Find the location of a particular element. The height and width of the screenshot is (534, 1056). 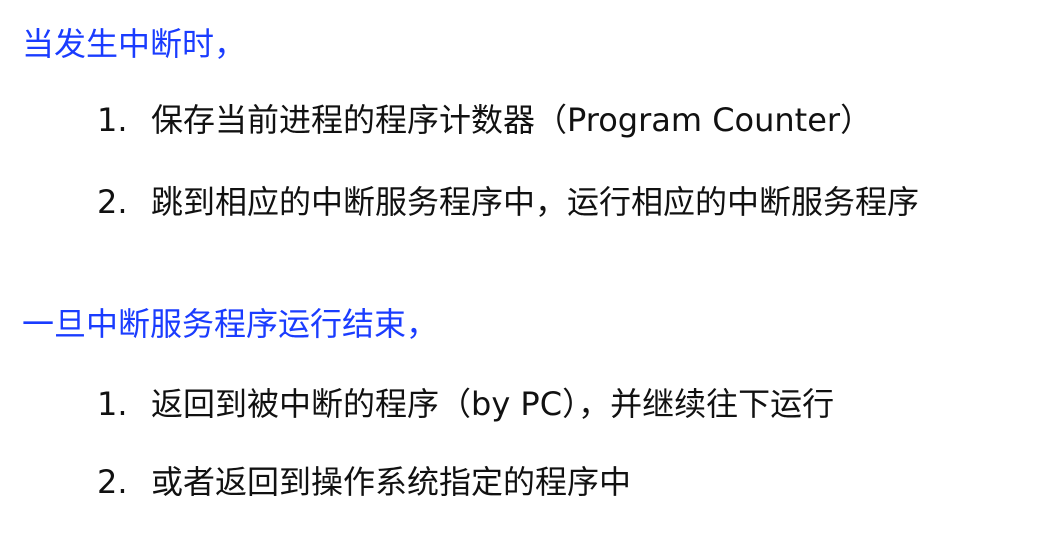

list-item-text: 保存当前进程的程序计数器（Program Counter） is located at coordinates (512, 120).